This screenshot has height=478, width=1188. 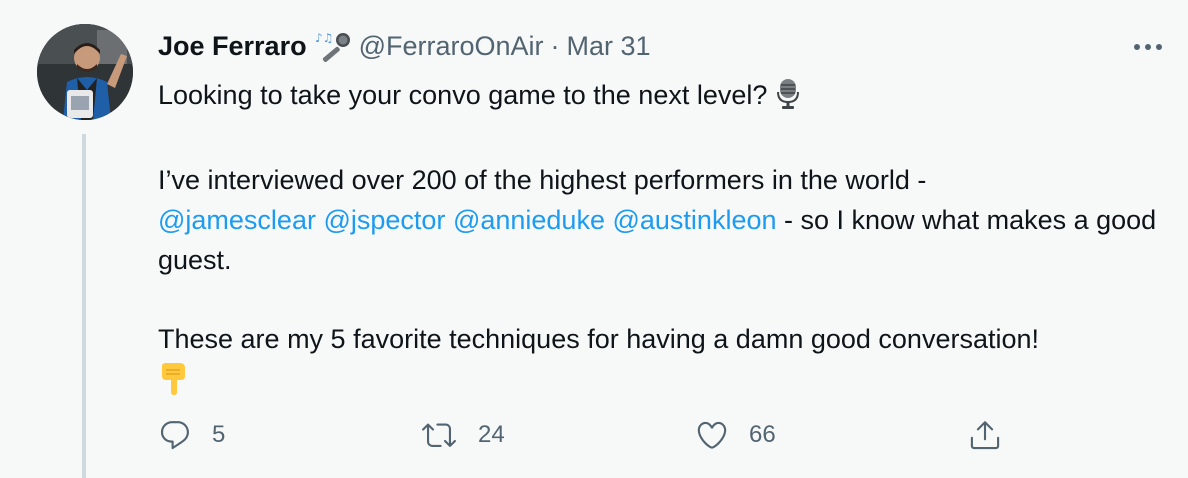 What do you see at coordinates (175, 435) in the screenshot?
I see `reply-icon` at bounding box center [175, 435].